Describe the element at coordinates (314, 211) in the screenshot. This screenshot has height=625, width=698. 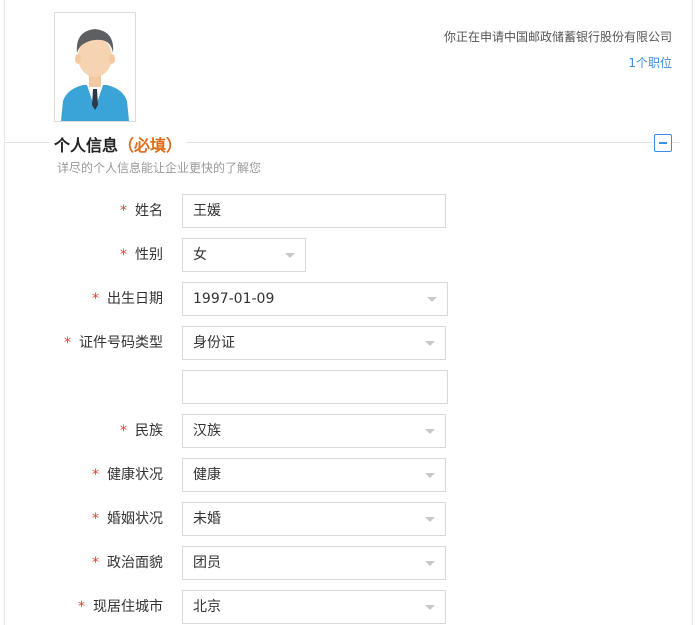
I see `name-input: 王媛` at that location.